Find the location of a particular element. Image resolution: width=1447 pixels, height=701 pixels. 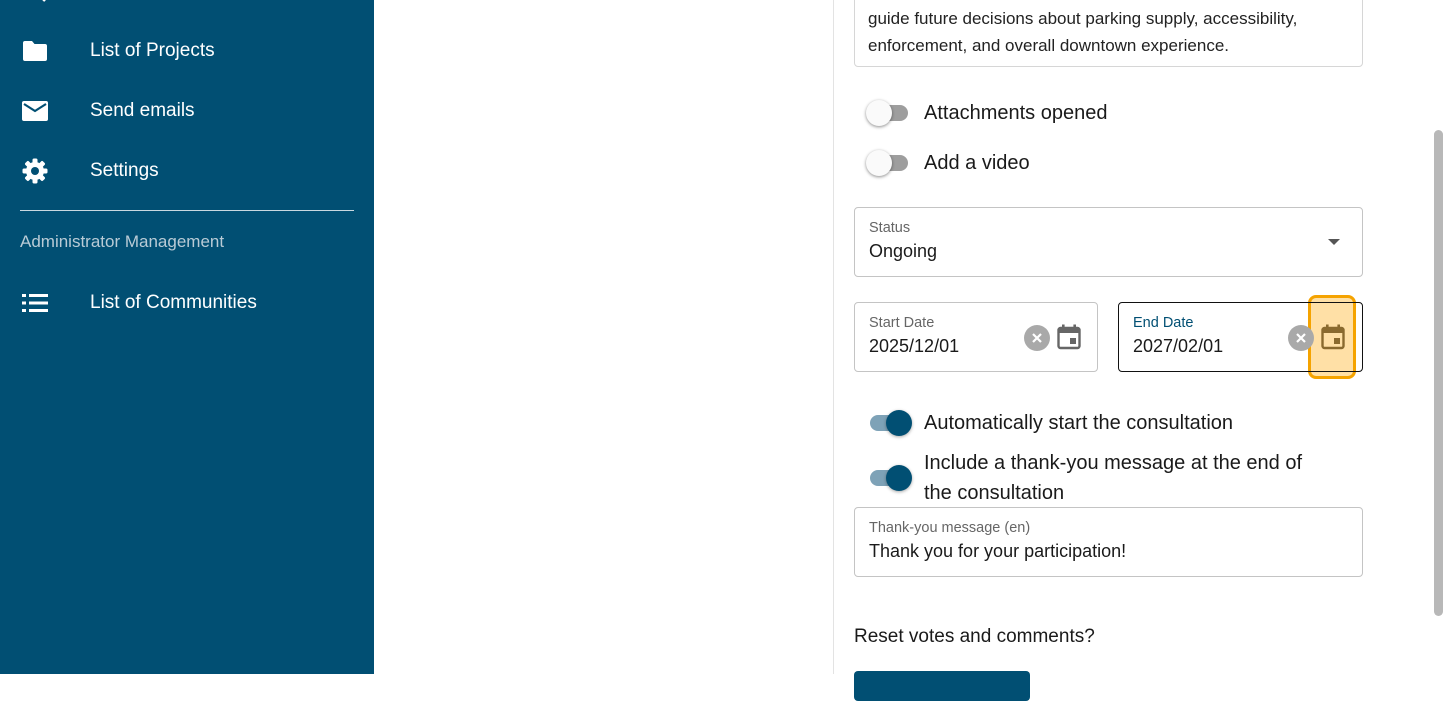

gear-icon is located at coordinates (35, 171).